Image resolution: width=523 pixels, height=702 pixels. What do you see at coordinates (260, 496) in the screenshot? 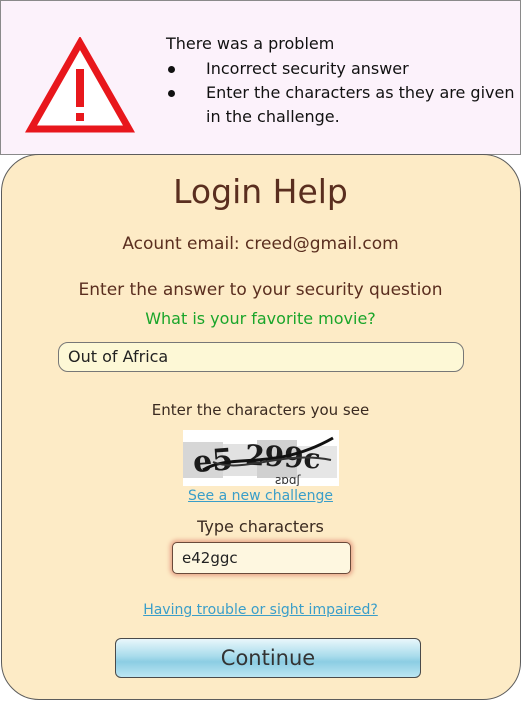
I see `new-challenge-link: See a new challenge` at bounding box center [260, 496].